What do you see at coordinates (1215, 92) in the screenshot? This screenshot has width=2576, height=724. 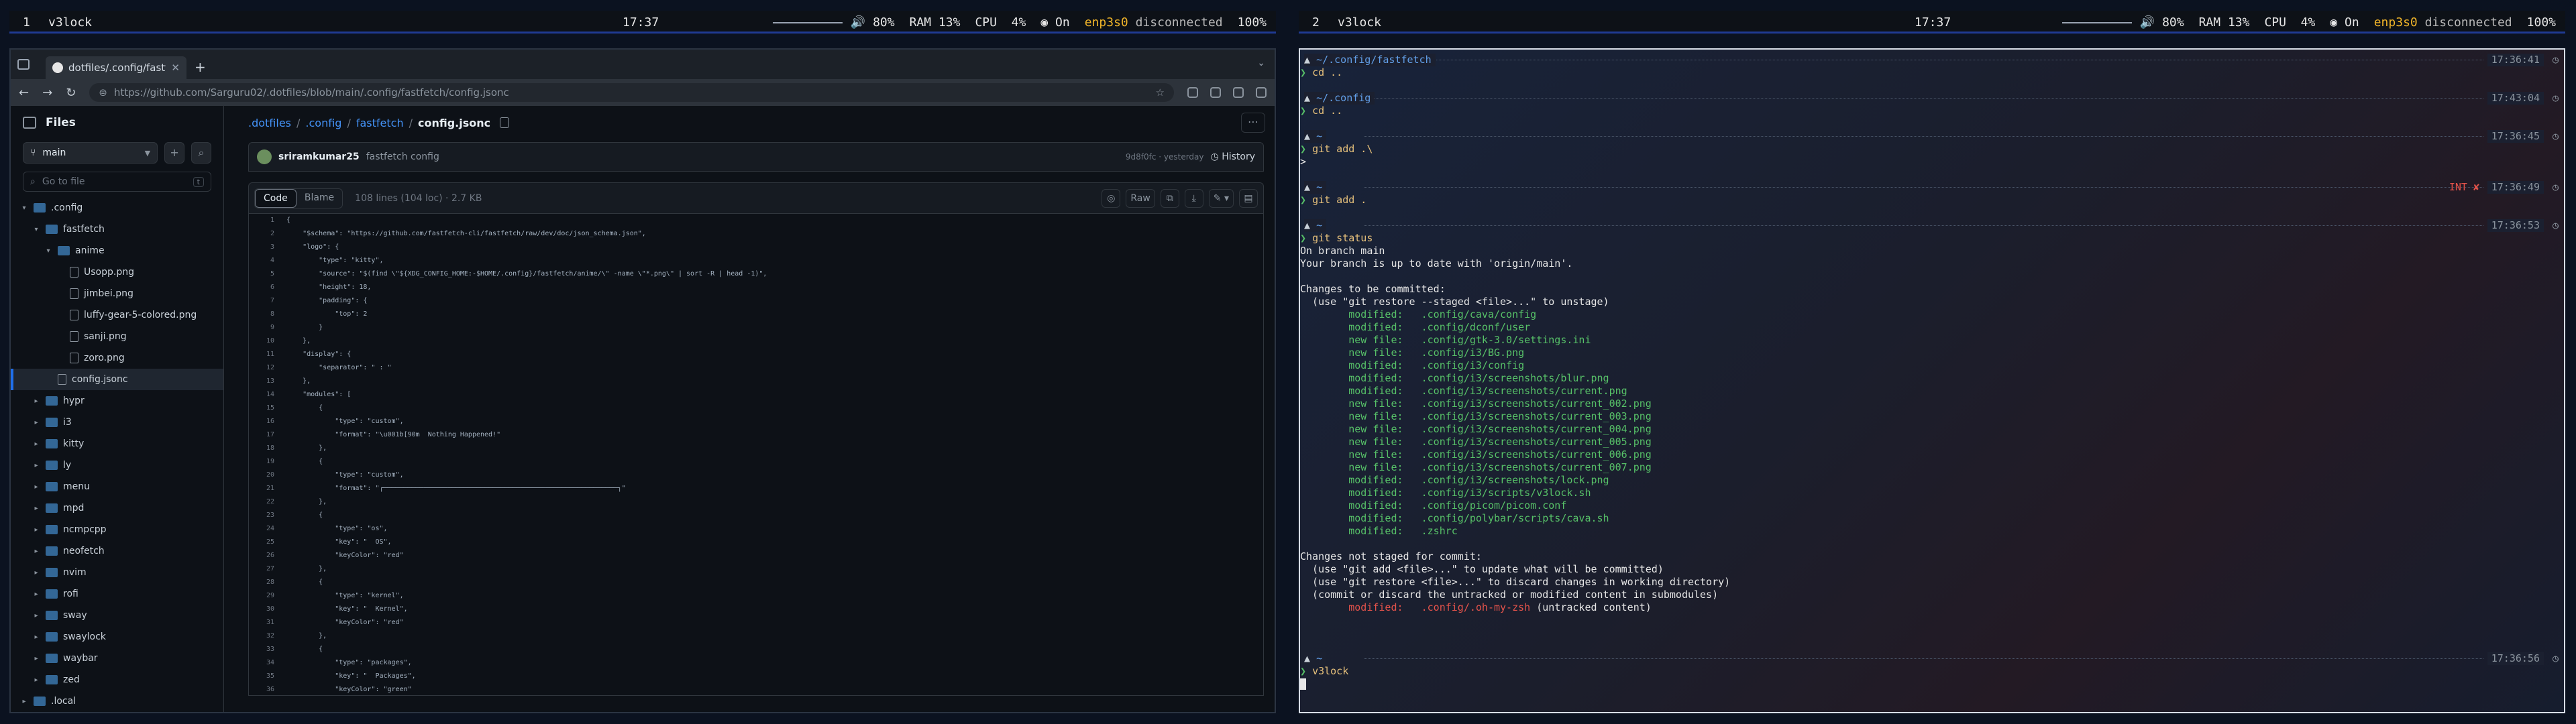 I see `account-icon` at bounding box center [1215, 92].